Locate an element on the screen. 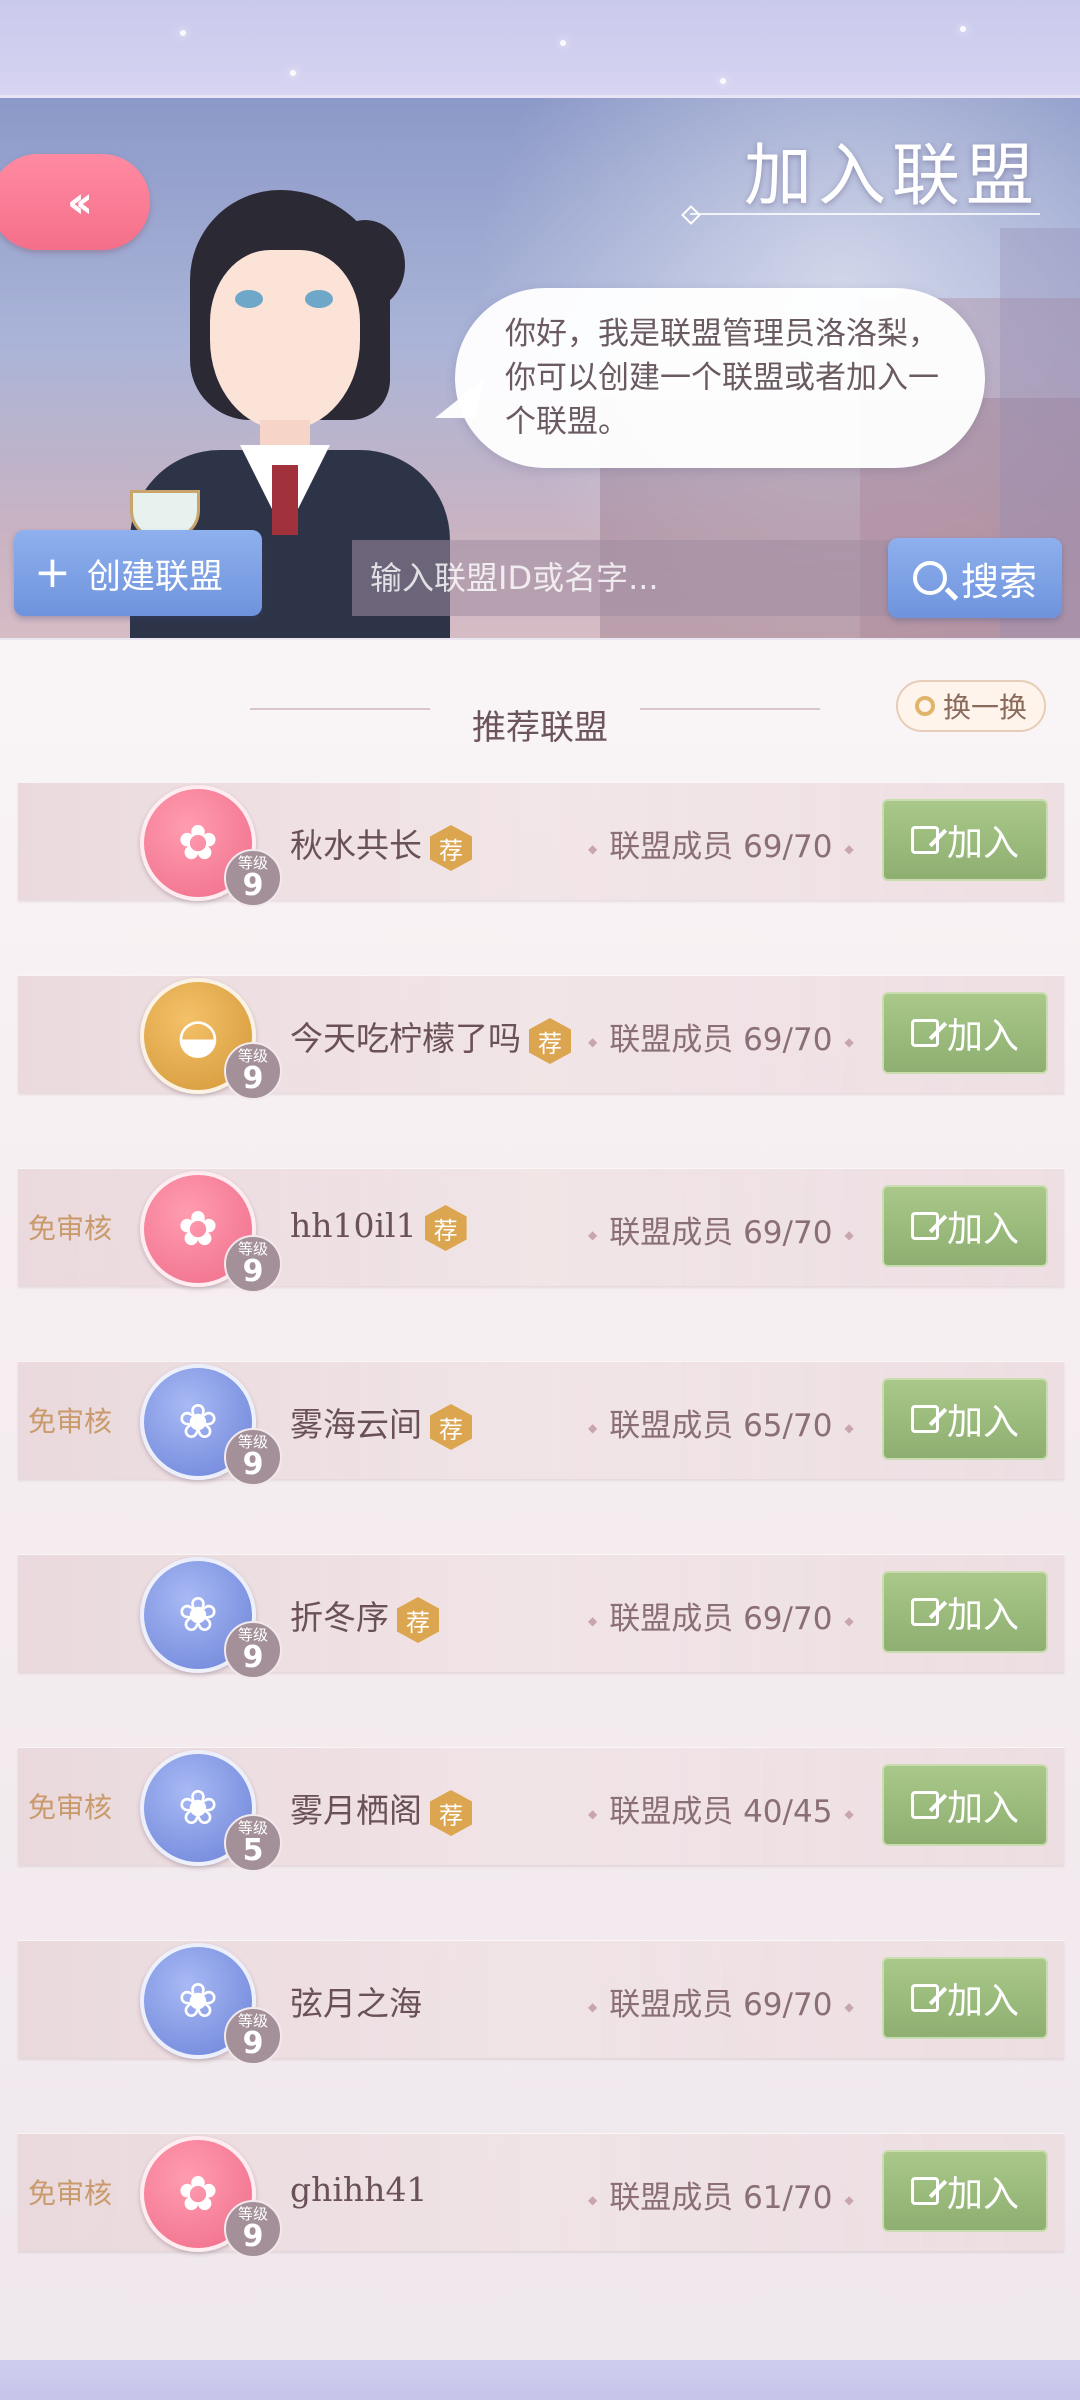 The width and height of the screenshot is (1080, 2400). create-alliance-button: + 创建联盟 is located at coordinates (138, 573).